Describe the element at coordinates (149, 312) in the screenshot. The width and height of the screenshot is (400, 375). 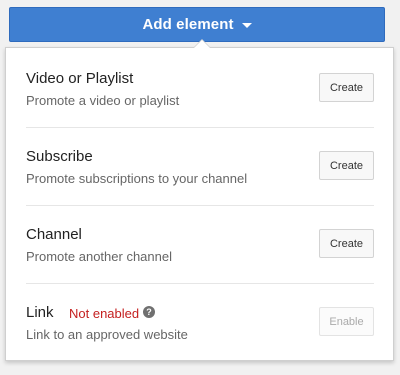
I see `help-icon: ?` at that location.